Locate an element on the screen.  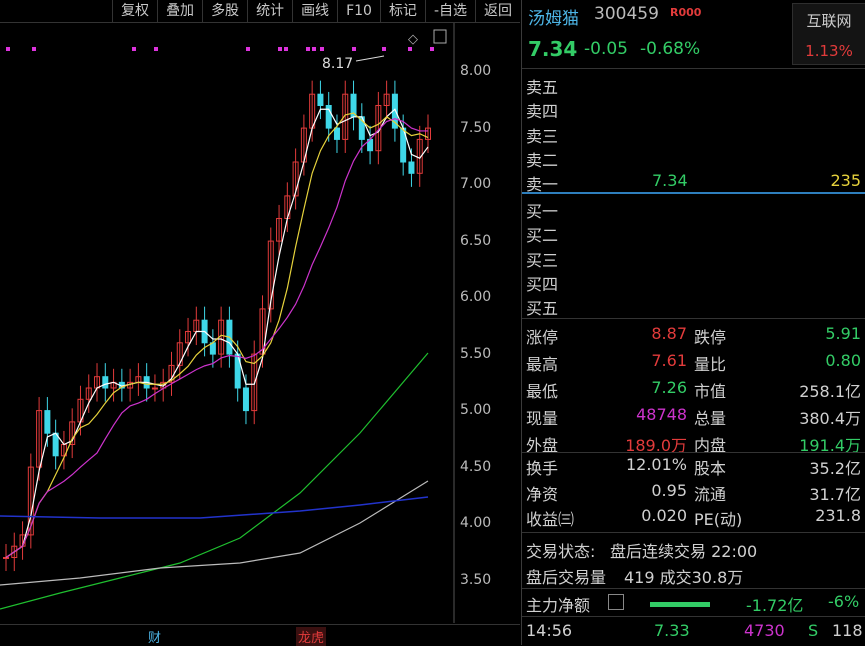
ma120-line is located at coordinates (214, 533).